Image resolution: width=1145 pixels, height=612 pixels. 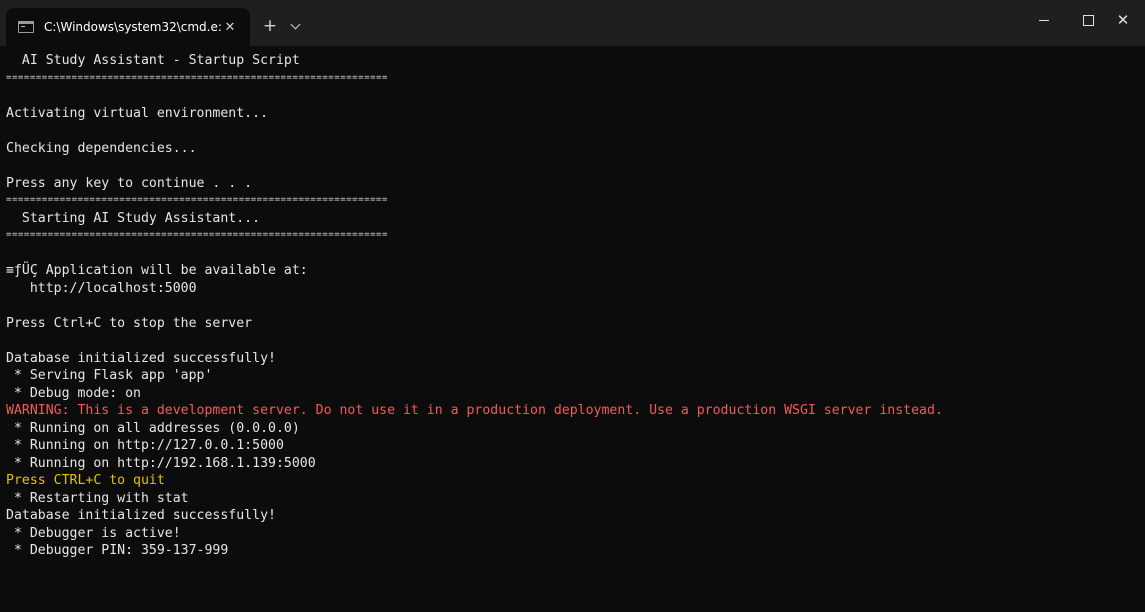 I want to click on minimize-button, so click(x=1044, y=20).